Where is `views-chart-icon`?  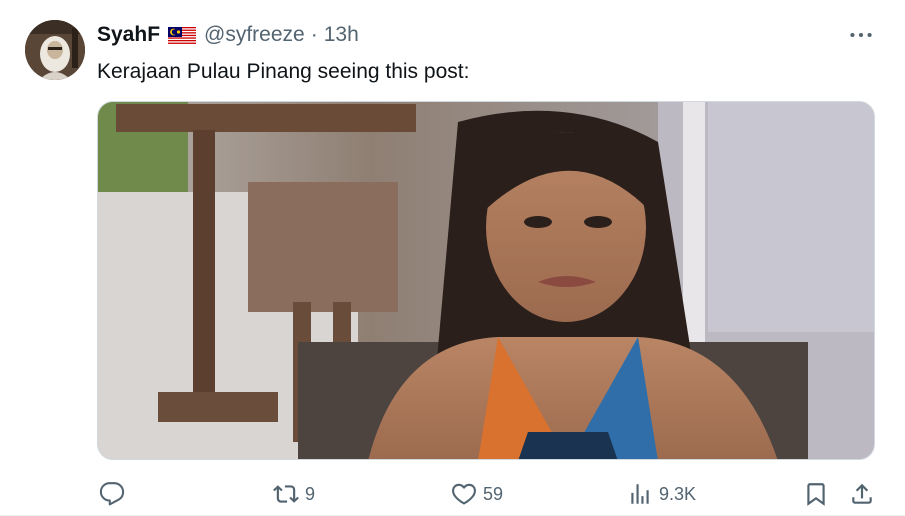
views-chart-icon is located at coordinates (640, 494).